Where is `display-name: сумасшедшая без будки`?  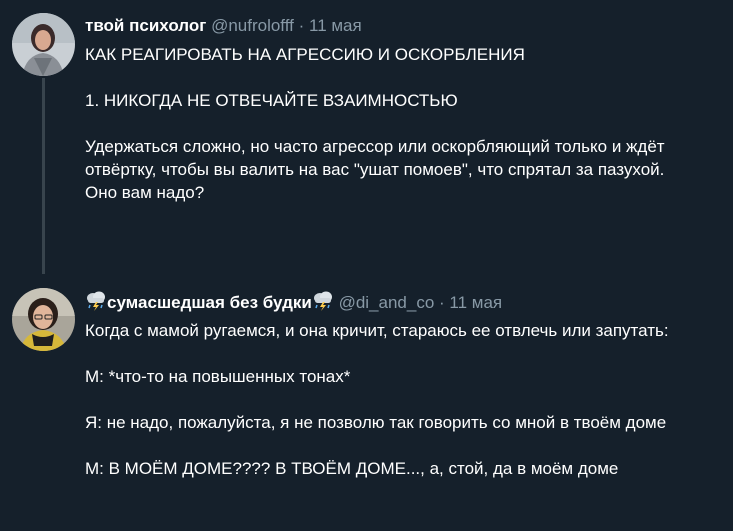 display-name: сумасшедшая без будки is located at coordinates (209, 302).